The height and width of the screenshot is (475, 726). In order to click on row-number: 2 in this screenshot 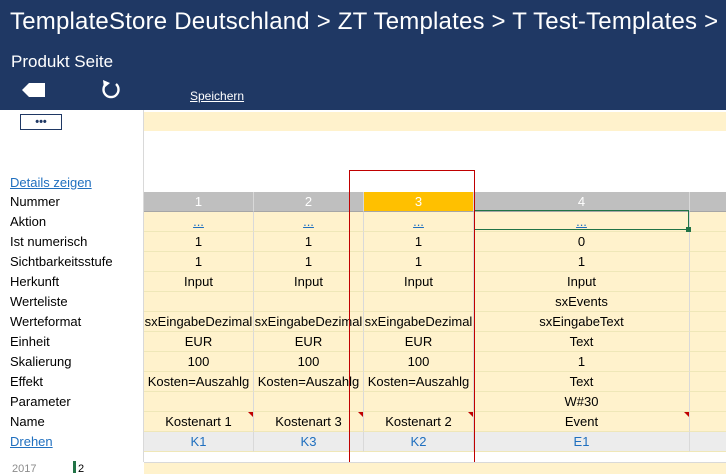, I will do `click(81, 469)`.